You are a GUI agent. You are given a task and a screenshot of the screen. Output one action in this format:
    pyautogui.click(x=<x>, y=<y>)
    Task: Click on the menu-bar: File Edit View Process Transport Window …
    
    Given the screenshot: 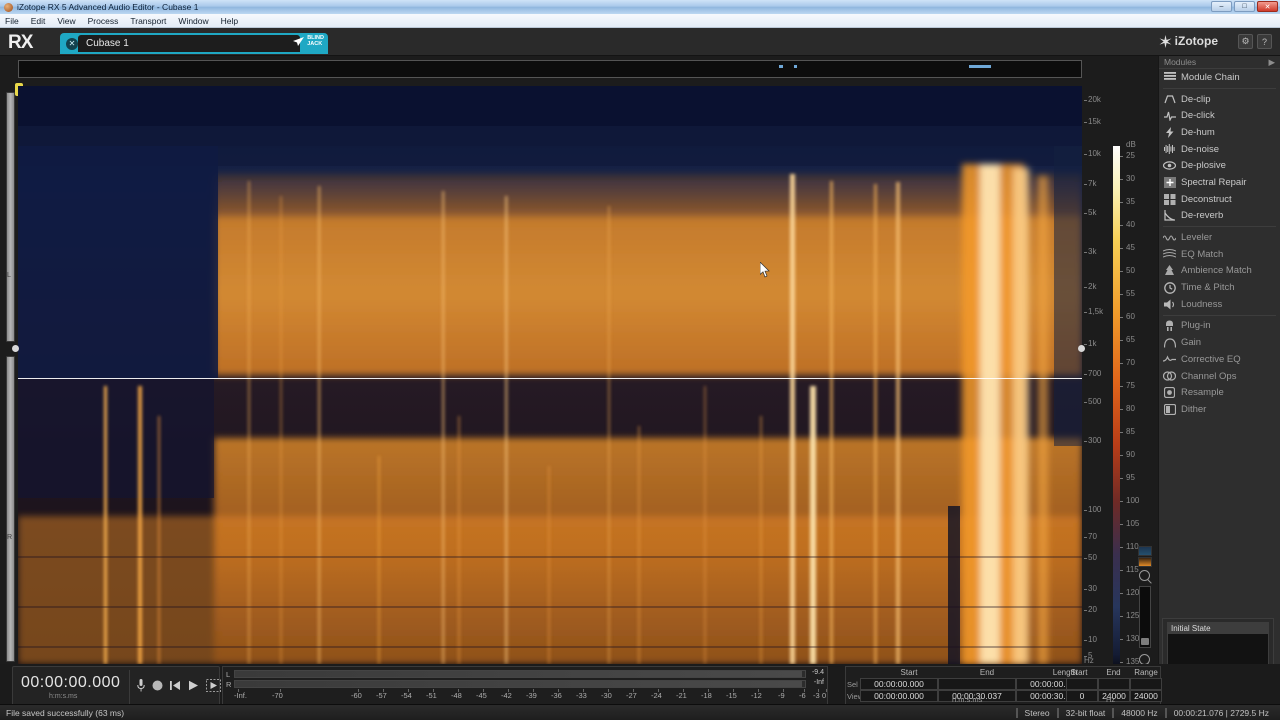 What is the action you would take?
    pyautogui.click(x=640, y=21)
    